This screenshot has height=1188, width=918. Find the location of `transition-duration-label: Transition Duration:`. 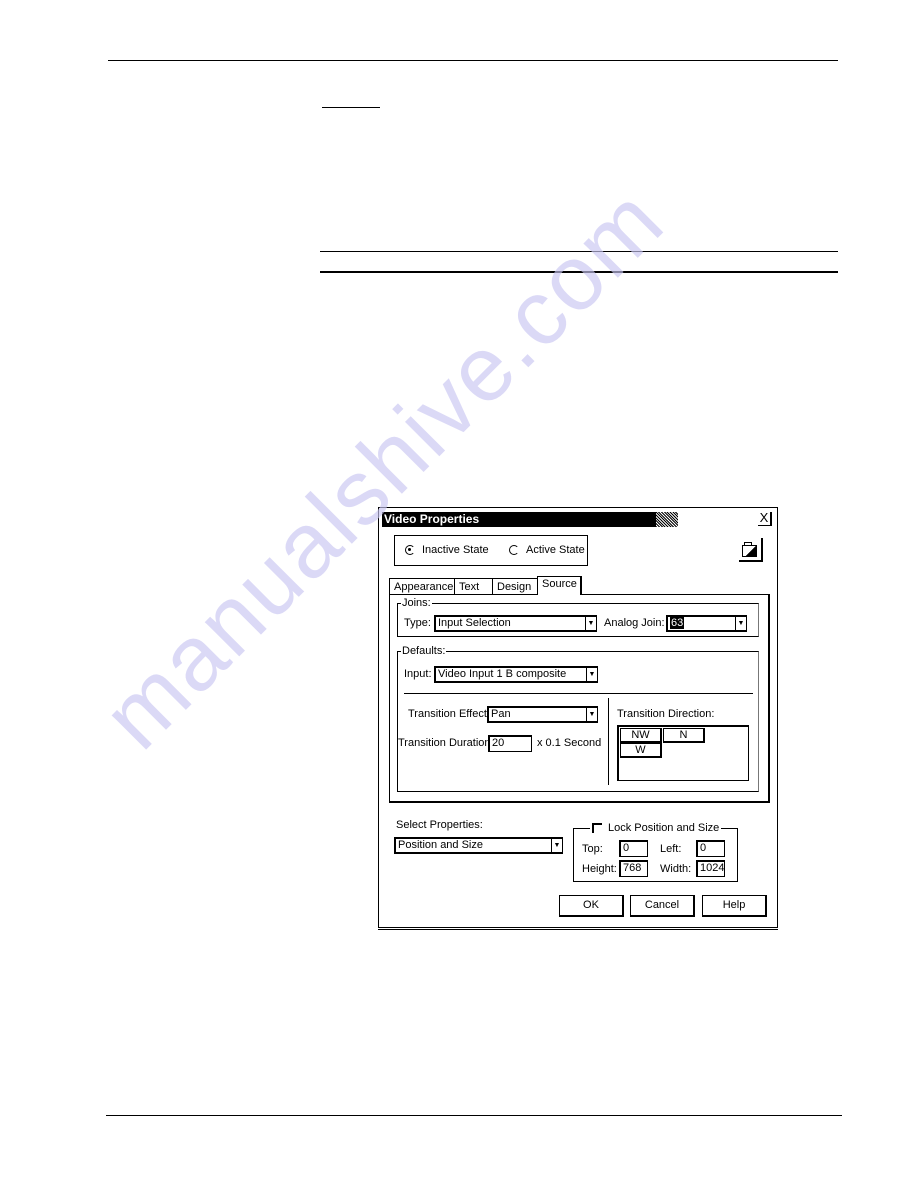

transition-duration-label: Transition Duration: is located at coordinates (446, 743).